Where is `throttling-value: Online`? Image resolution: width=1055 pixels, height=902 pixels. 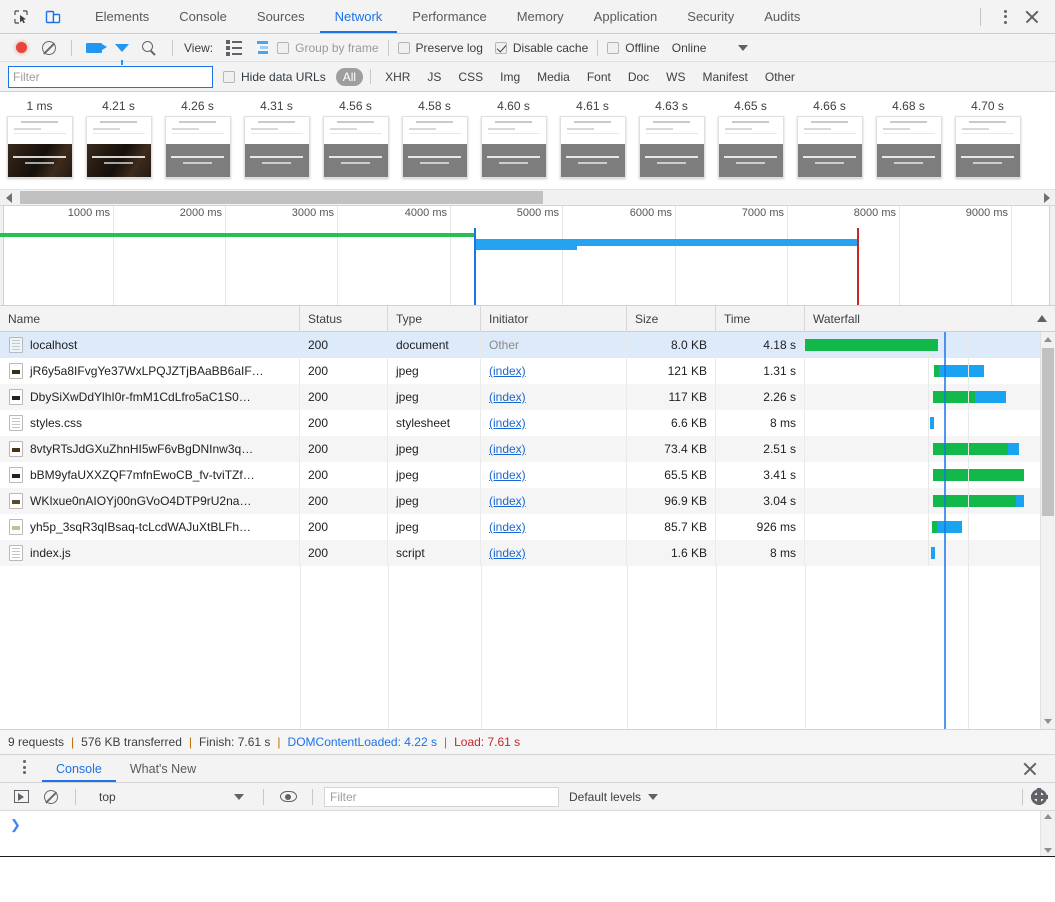
throttling-value: Online is located at coordinates (689, 48).